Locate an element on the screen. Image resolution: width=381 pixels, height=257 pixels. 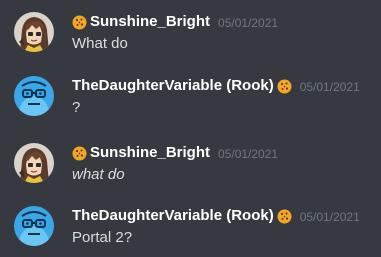
message-content: Portal 2? is located at coordinates (102, 237).